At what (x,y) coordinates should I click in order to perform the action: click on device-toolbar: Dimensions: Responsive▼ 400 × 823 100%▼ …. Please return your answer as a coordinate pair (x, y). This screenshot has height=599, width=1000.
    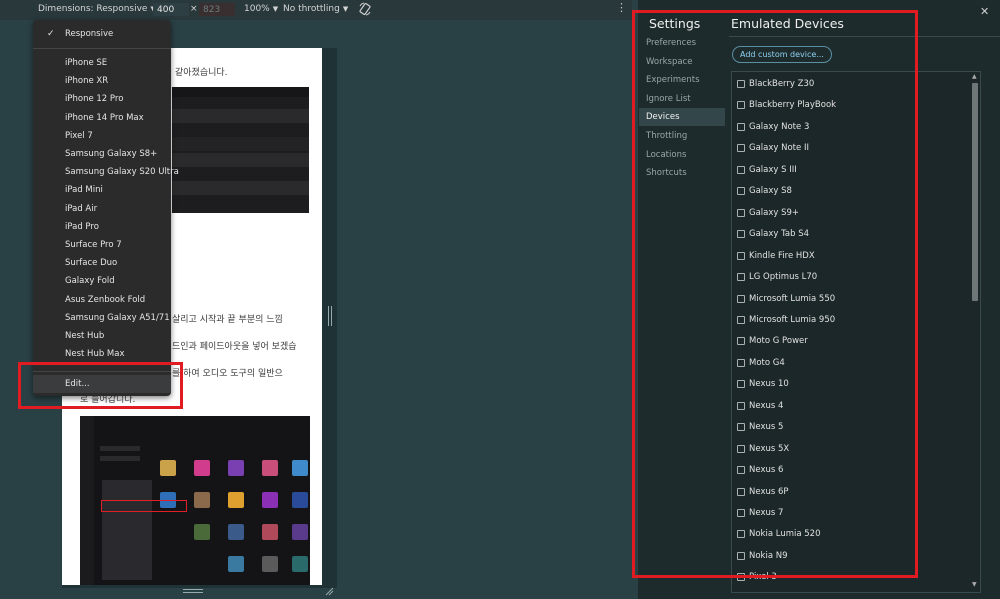
    Looking at the image, I should click on (316, 10).